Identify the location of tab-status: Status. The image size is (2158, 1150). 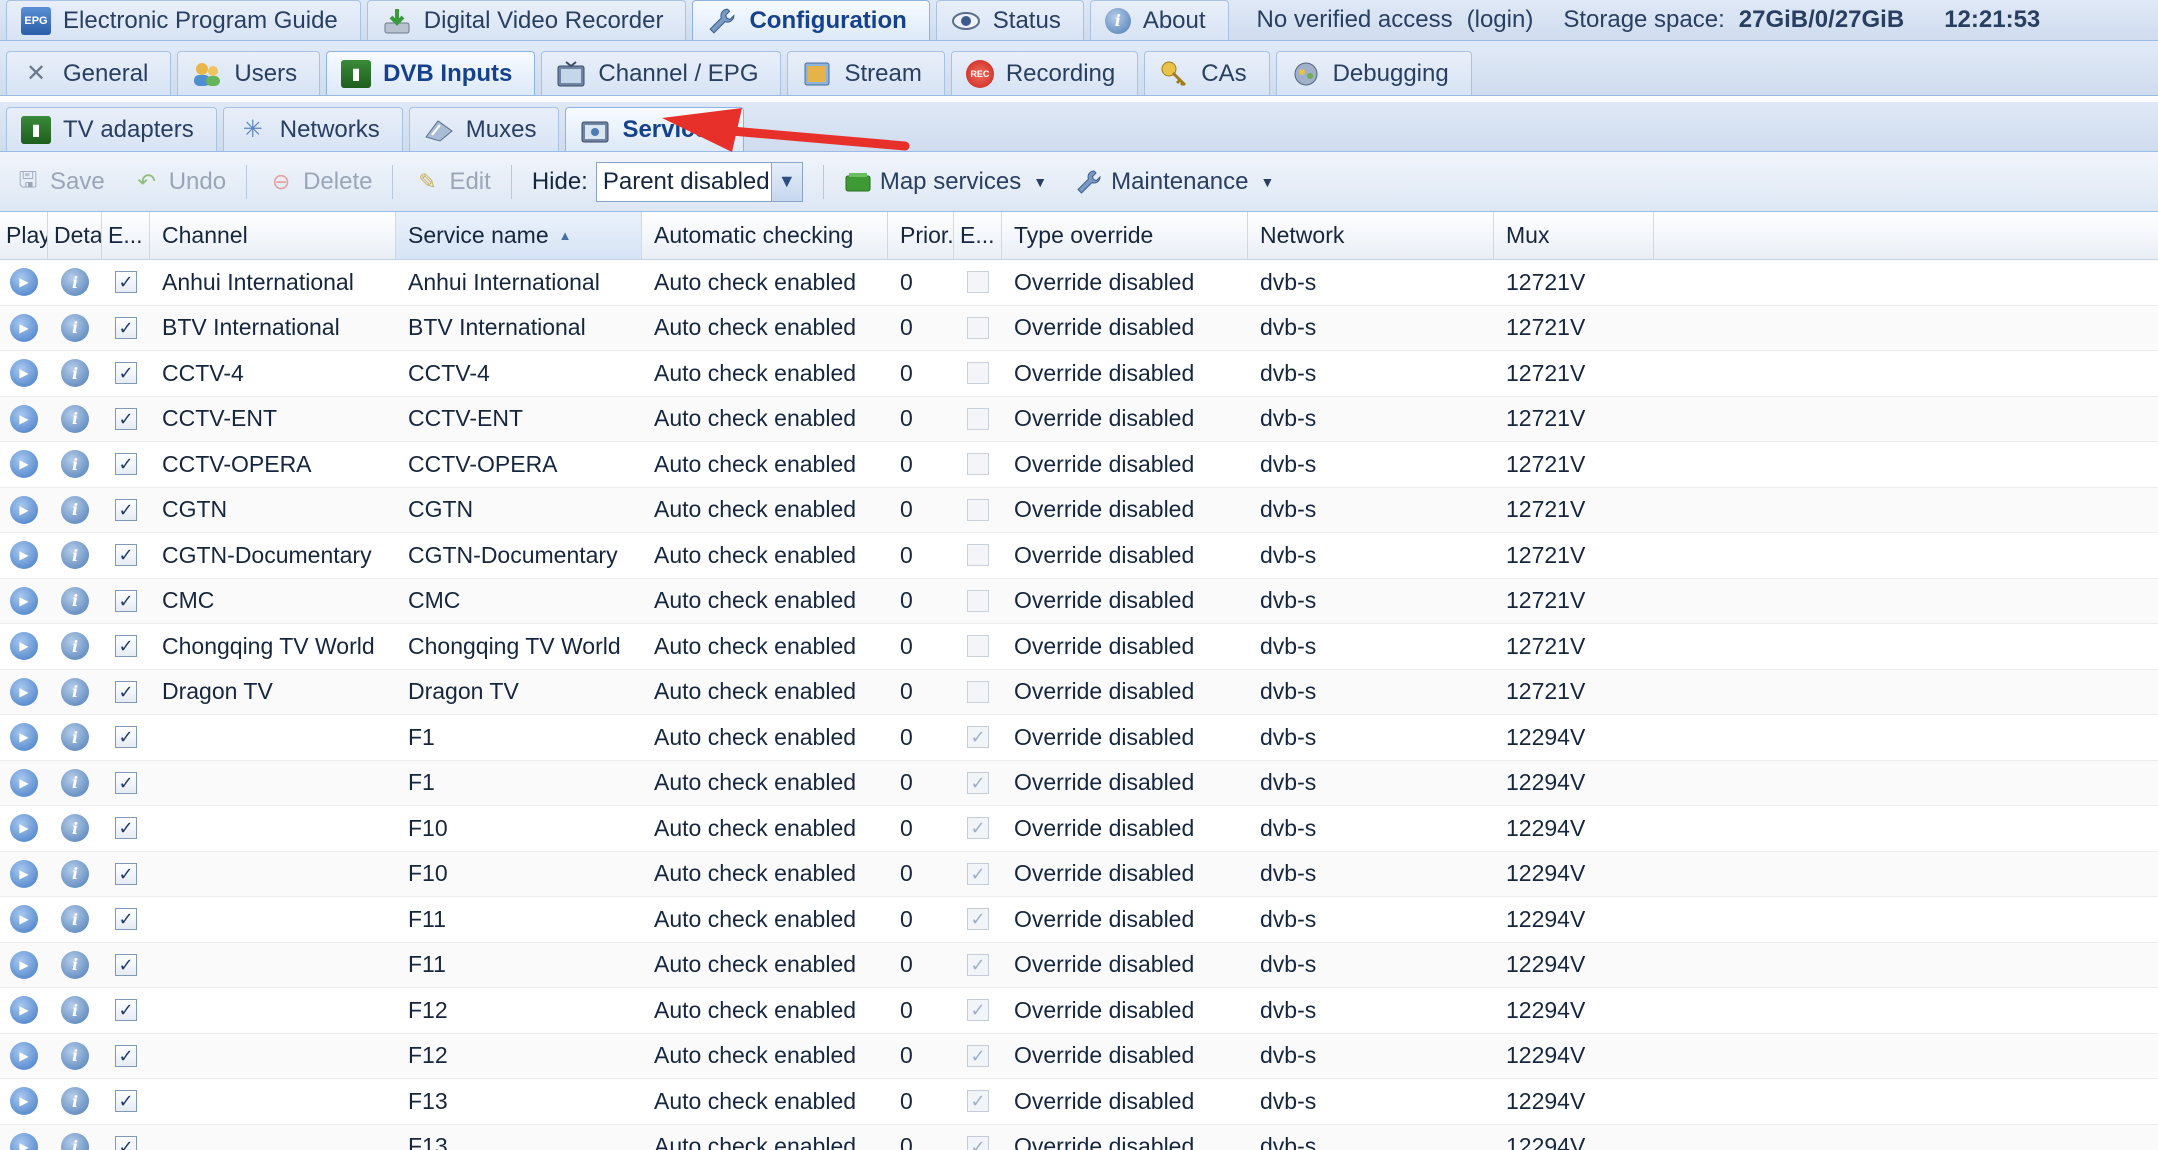
(1009, 20).